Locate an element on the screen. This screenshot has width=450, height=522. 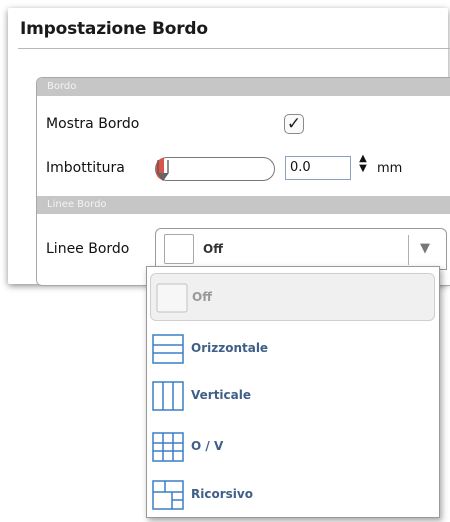
border-recursive-icon is located at coordinates (168, 495).